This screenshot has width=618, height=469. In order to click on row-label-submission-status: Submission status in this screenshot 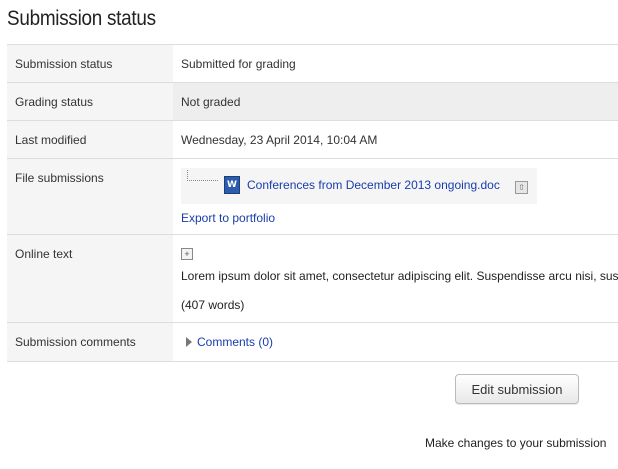, I will do `click(90, 63)`.